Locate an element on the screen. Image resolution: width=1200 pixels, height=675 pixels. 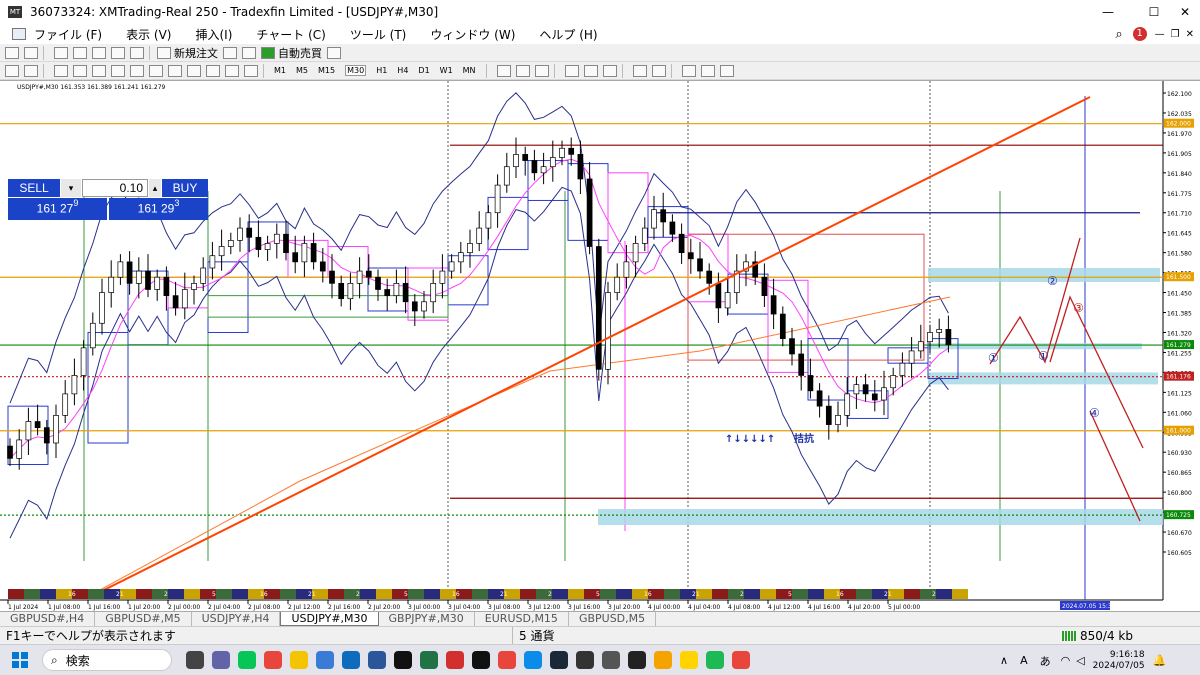
tf-d1: D1 is located at coordinates (423, 70).